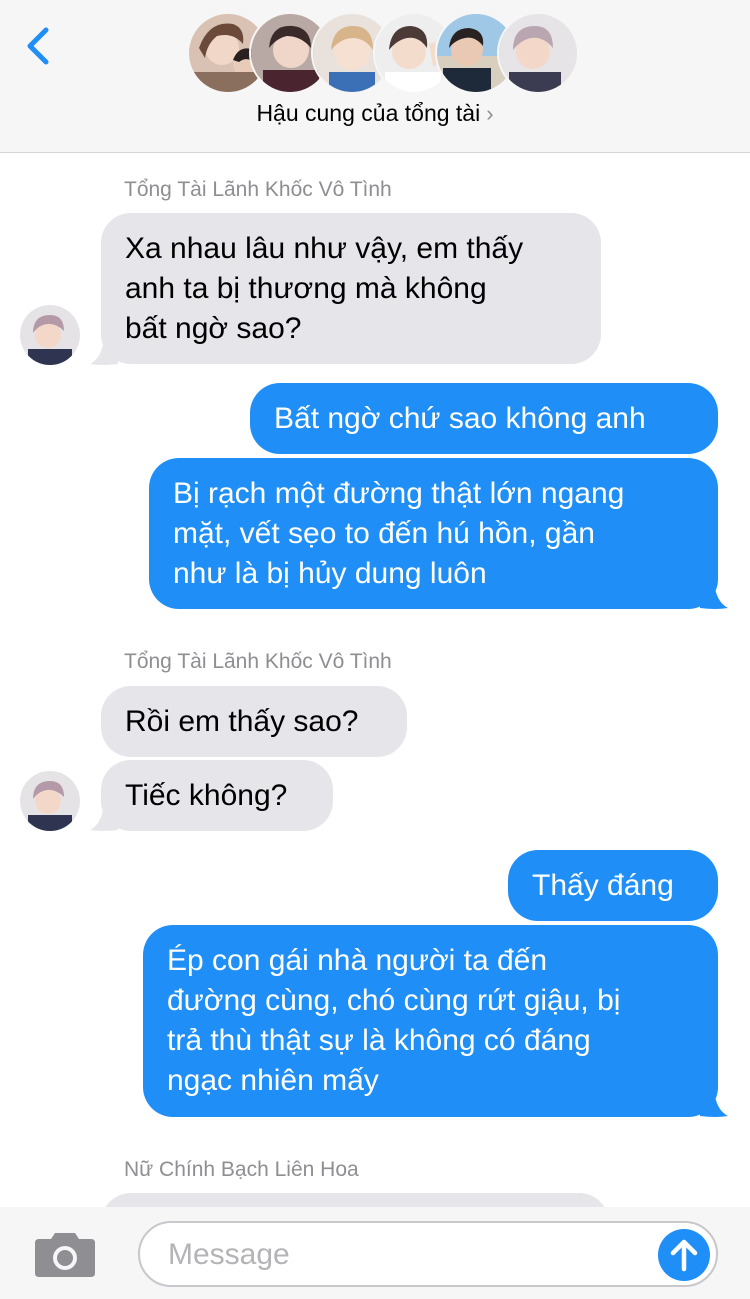 The height and width of the screenshot is (1299, 750). I want to click on sender-name: Nữ Chính Bạch Liên Hoa, so click(241, 1169).